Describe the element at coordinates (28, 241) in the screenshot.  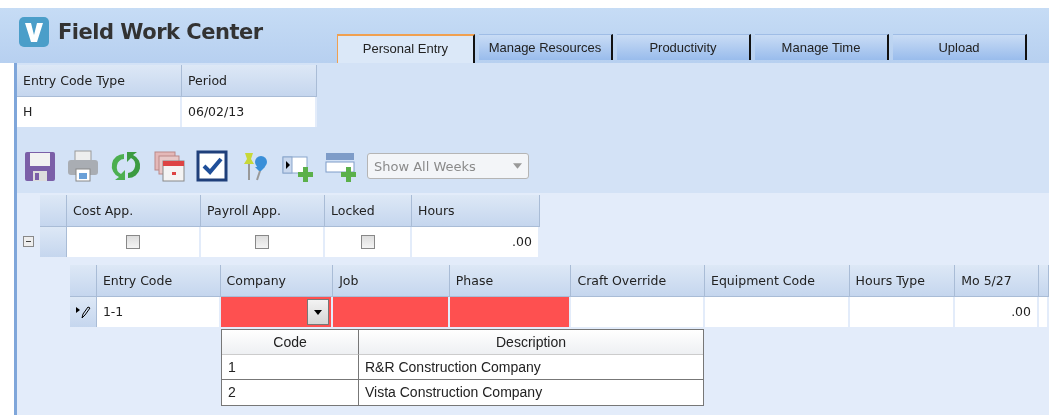
I see `collapse-toggle` at that location.